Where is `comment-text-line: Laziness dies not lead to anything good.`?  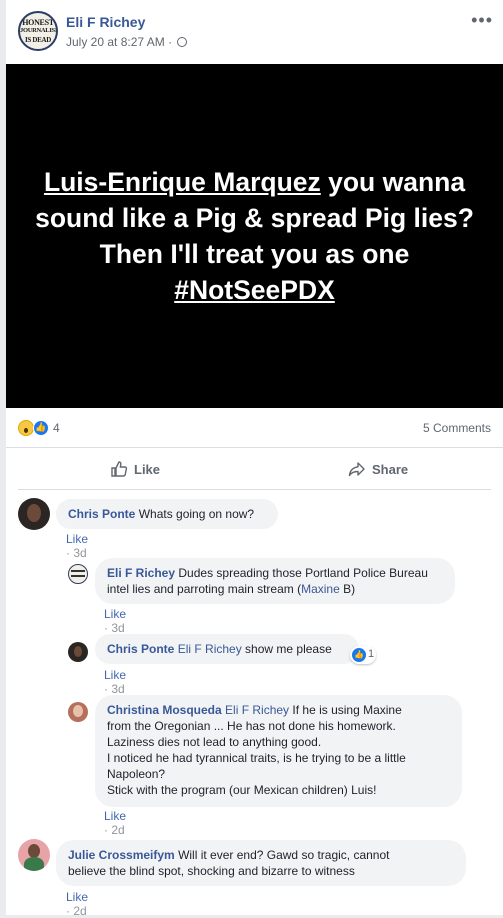
comment-text-line: Laziness dies not lead to anything good. is located at coordinates (214, 742).